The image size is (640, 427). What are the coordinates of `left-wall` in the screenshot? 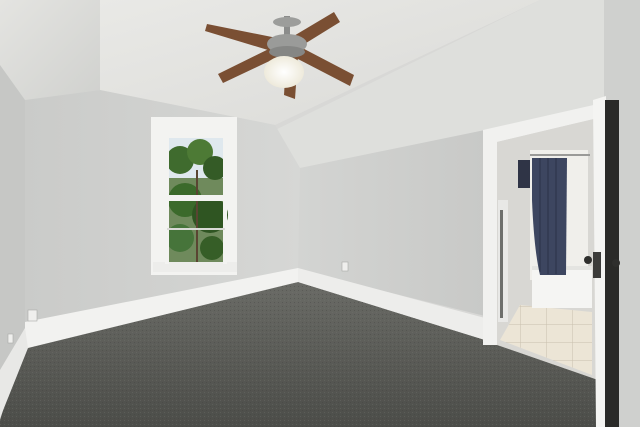 It's located at (12, 222).